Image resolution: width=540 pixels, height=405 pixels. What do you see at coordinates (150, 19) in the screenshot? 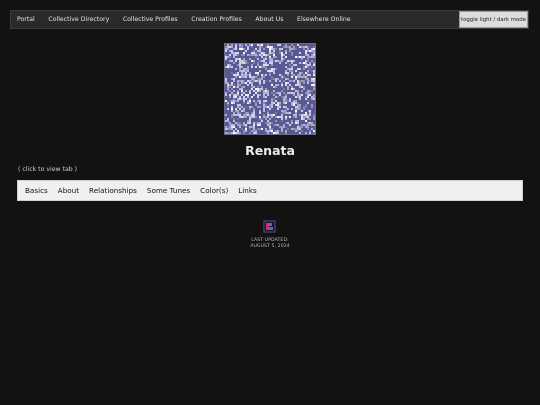
I see `nav-link-collective-profiles: Collective Profiles` at bounding box center [150, 19].